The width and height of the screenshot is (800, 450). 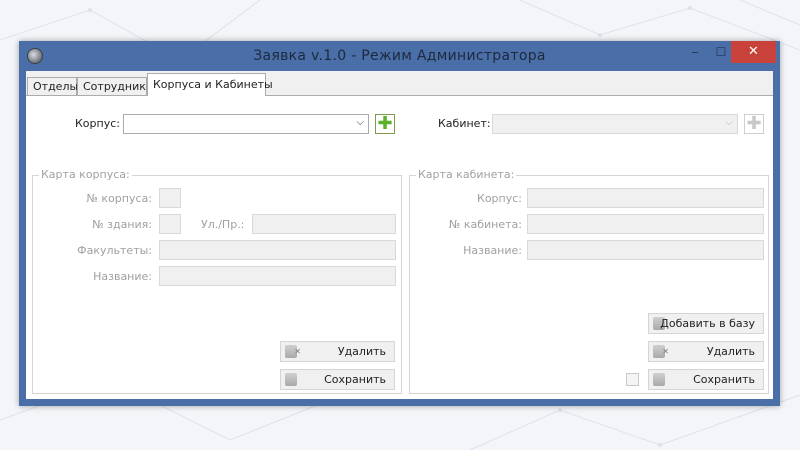 I want to click on add-room-button: ✚, so click(x=754, y=124).